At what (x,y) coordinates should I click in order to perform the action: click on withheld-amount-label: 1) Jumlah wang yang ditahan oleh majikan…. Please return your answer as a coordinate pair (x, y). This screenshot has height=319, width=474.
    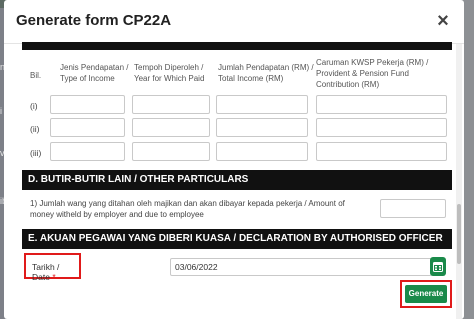
    Looking at the image, I should click on (187, 209).